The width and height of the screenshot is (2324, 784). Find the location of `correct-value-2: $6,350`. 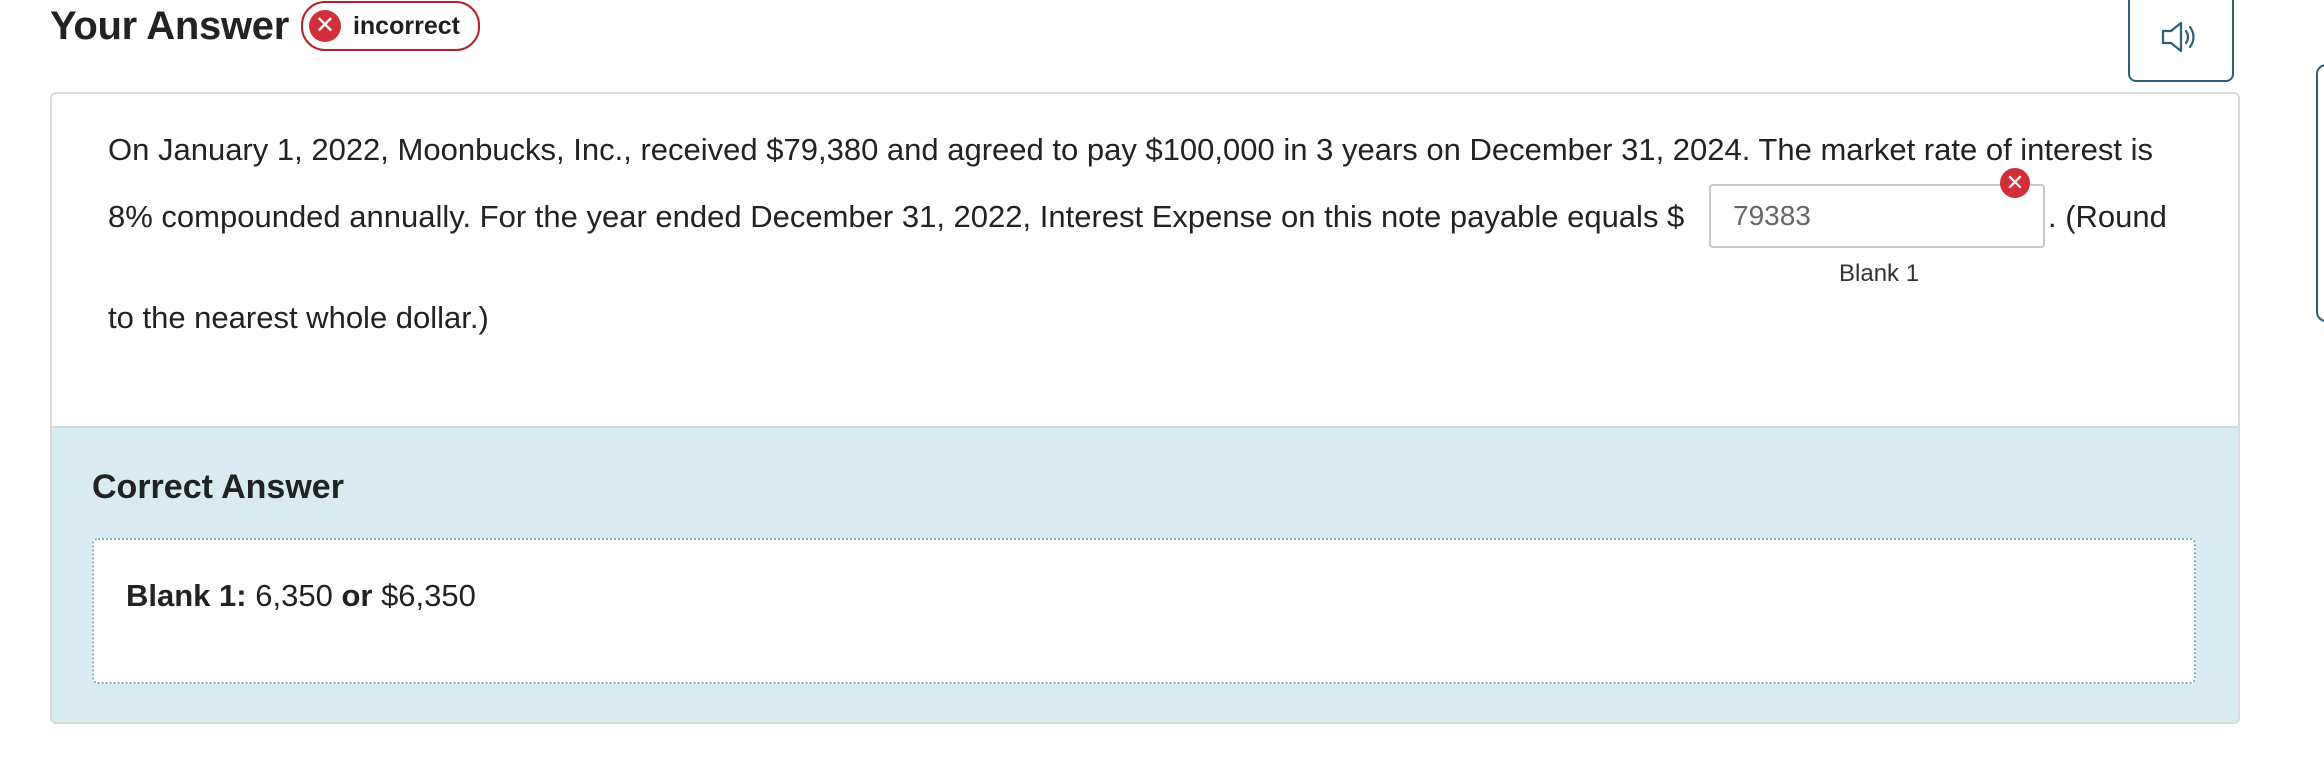

correct-value-2: $6,350 is located at coordinates (428, 595).